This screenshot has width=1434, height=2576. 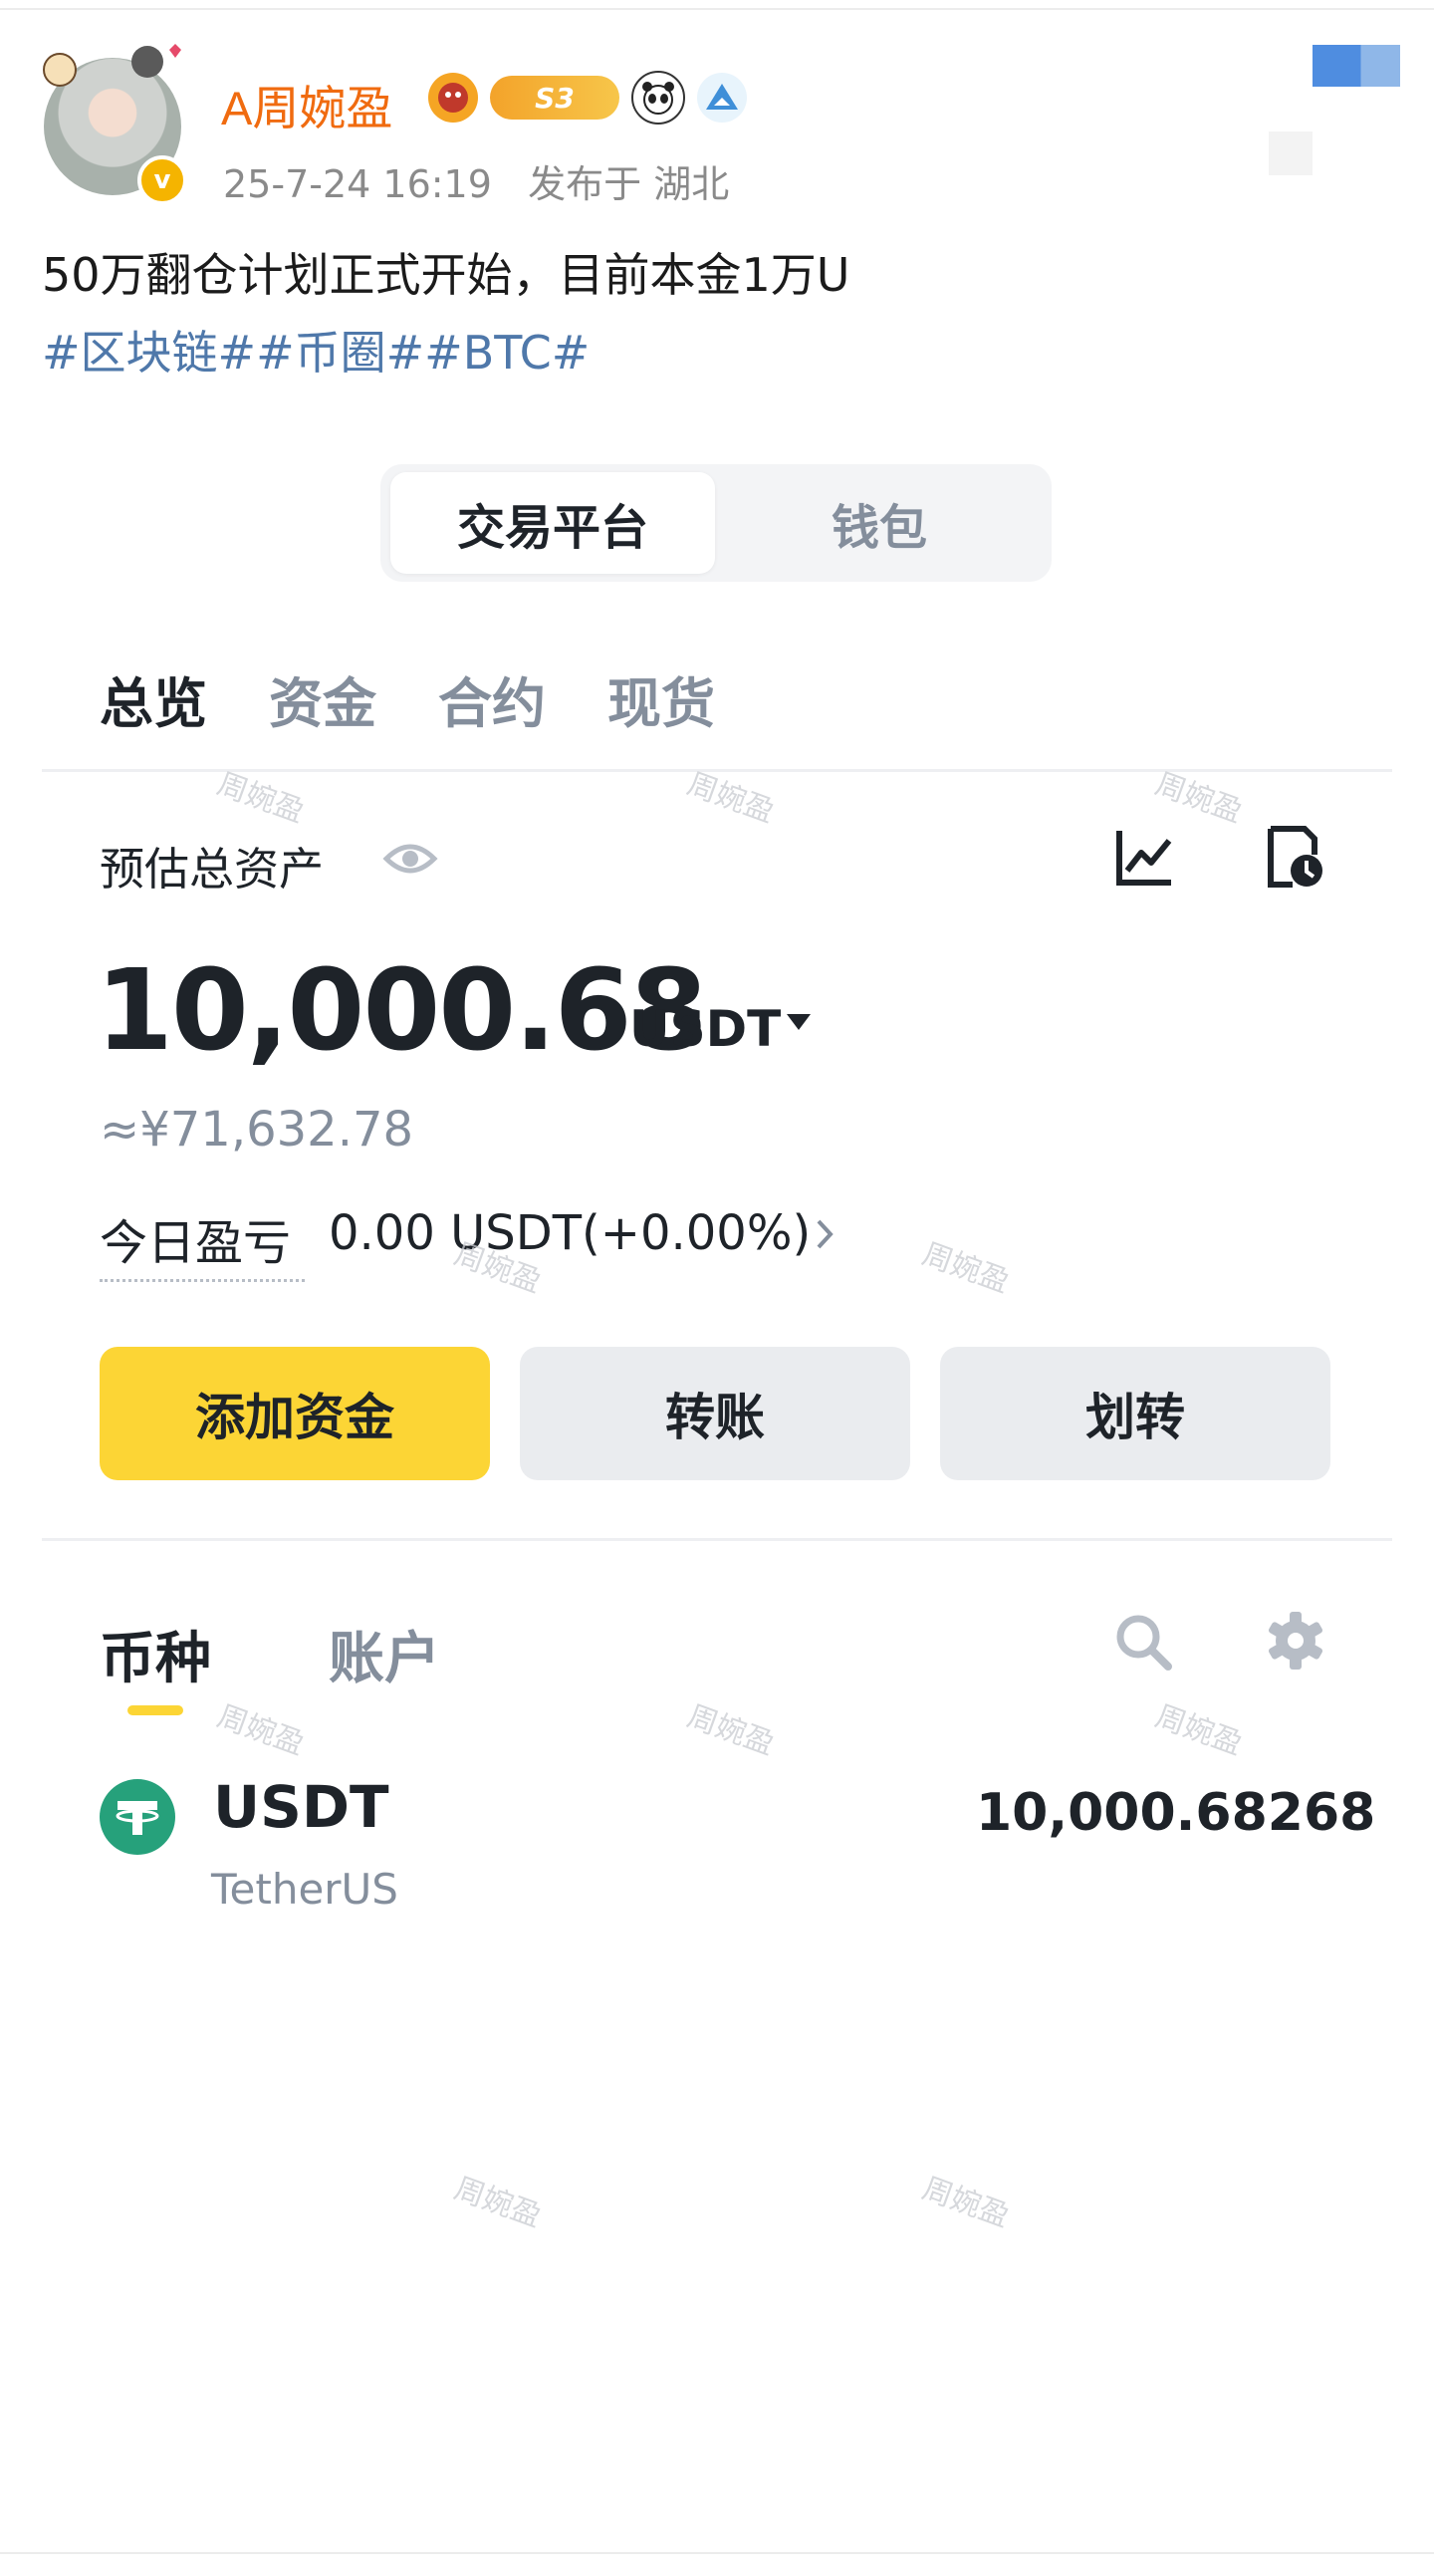 I want to click on bottom-divider, so click(x=717, y=2553).